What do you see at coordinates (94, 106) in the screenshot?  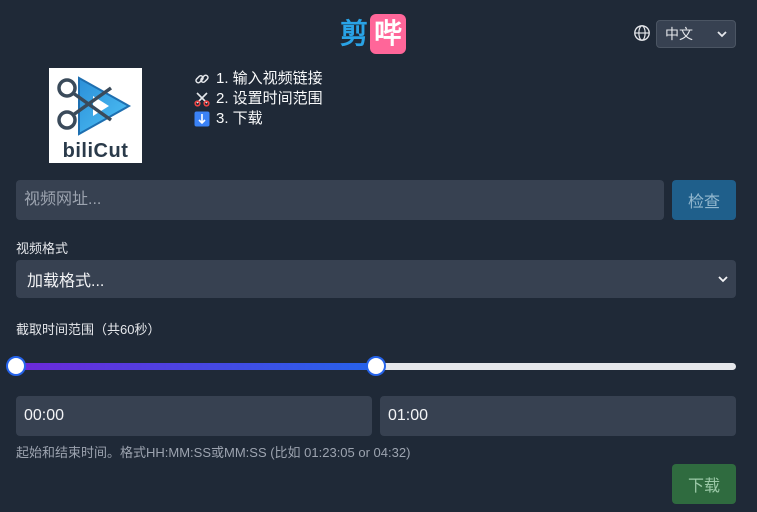 I see `play-scissors-icon` at bounding box center [94, 106].